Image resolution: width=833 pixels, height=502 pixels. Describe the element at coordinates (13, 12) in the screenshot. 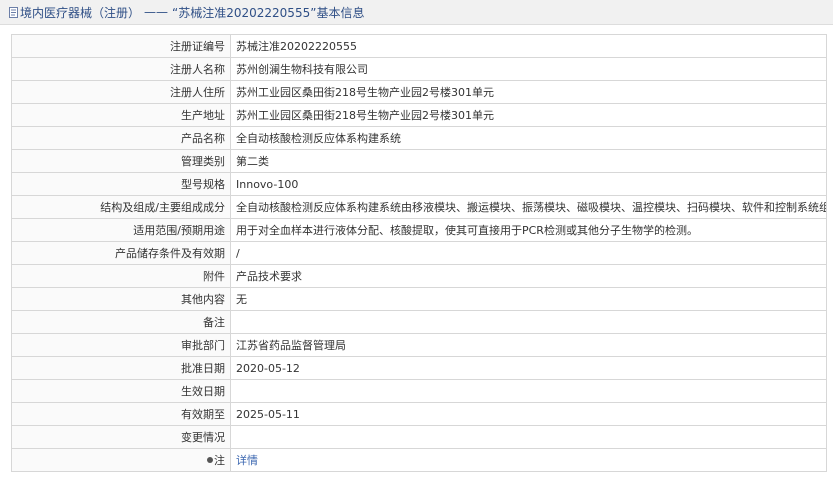

I see `document-icon` at that location.